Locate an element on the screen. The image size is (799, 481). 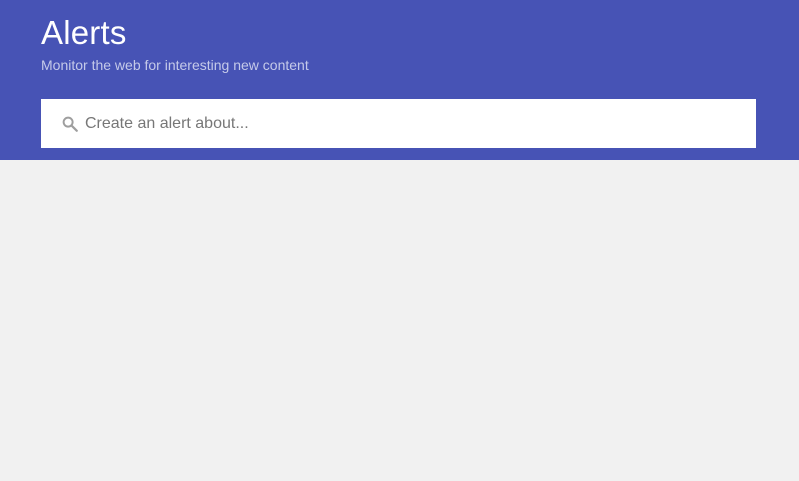
search-icon-graphic is located at coordinates (70, 124).